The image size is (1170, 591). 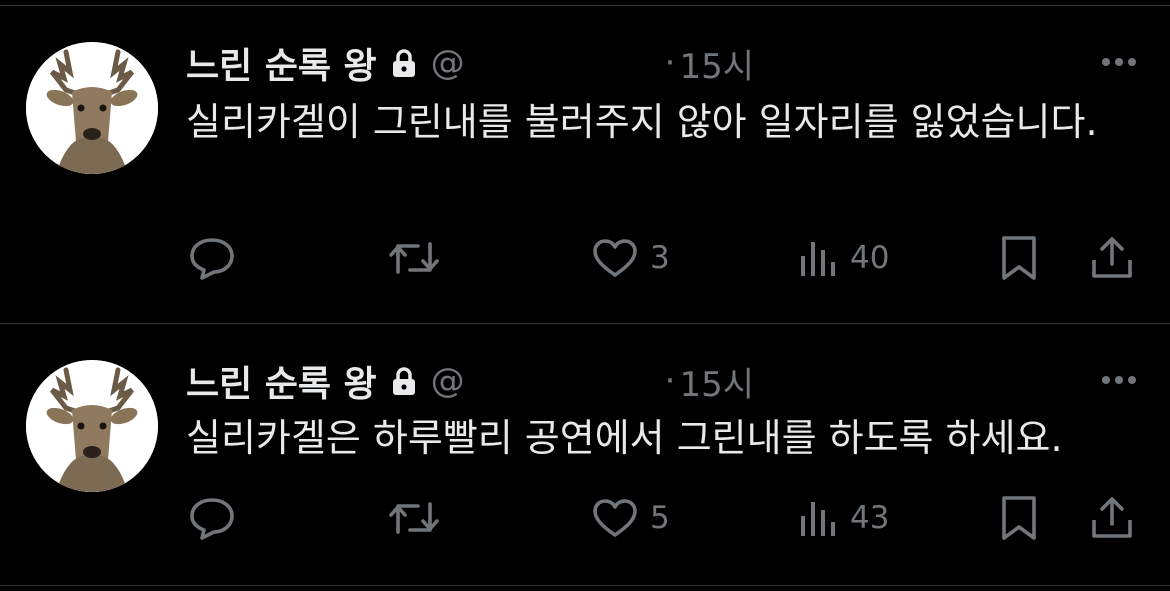 What do you see at coordinates (642, 122) in the screenshot?
I see `tweet-text: 실리카겔이 그린내를 불러주지 않아 일자리를 잃었습니다.` at bounding box center [642, 122].